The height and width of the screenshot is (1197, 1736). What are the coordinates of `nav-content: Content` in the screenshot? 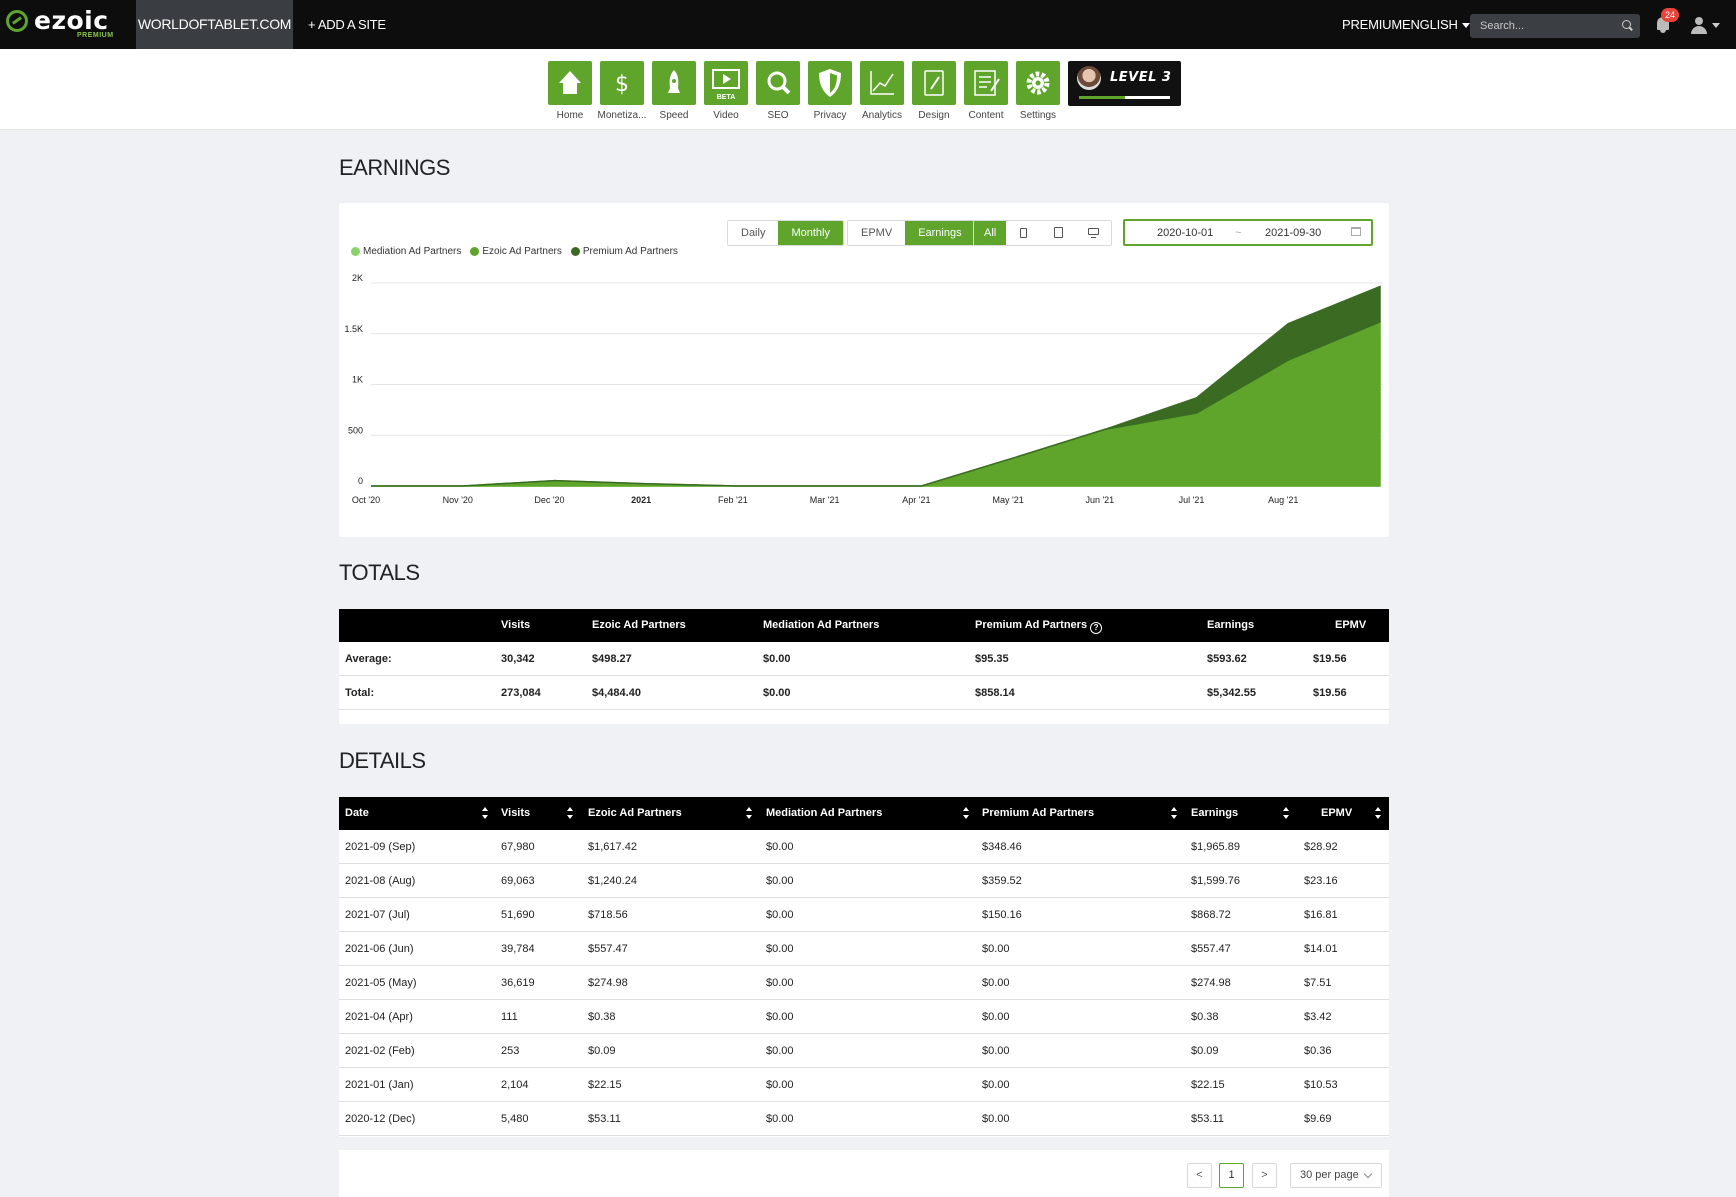 It's located at (986, 91).